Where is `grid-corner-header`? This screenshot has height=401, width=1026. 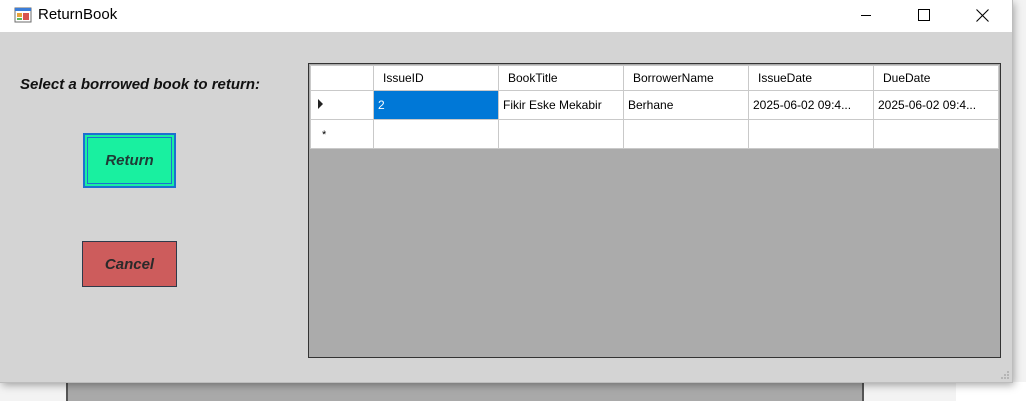
grid-corner-header is located at coordinates (342, 78).